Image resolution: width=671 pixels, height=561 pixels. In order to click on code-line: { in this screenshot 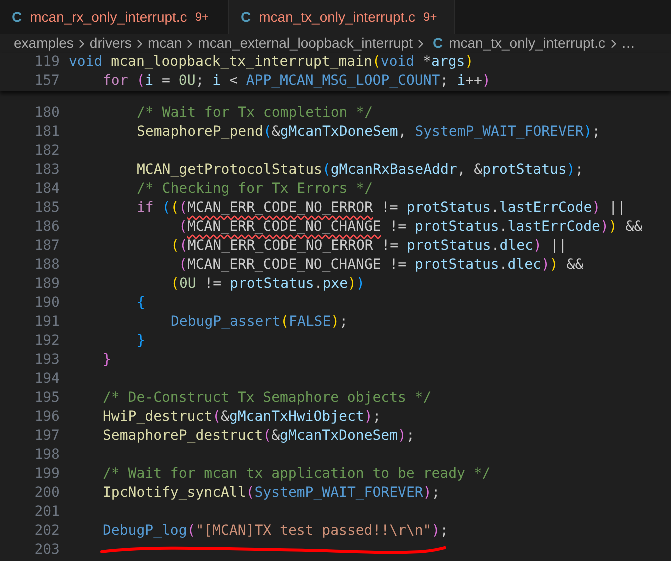, I will do `click(141, 303)`.